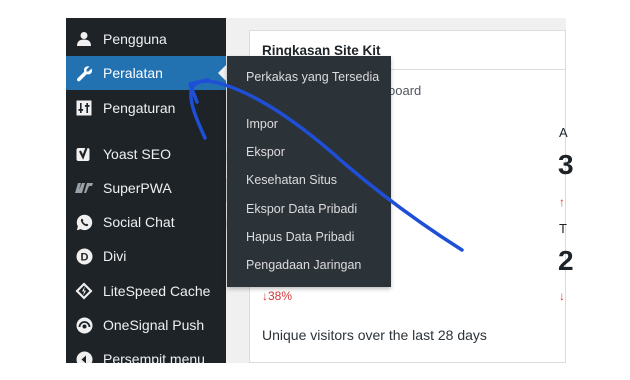 Image resolution: width=630 pixels, height=380 pixels. Describe the element at coordinates (316, 209) in the screenshot. I see `submenu-item-export-personal-data: Ekspor Data Pribadi` at that location.